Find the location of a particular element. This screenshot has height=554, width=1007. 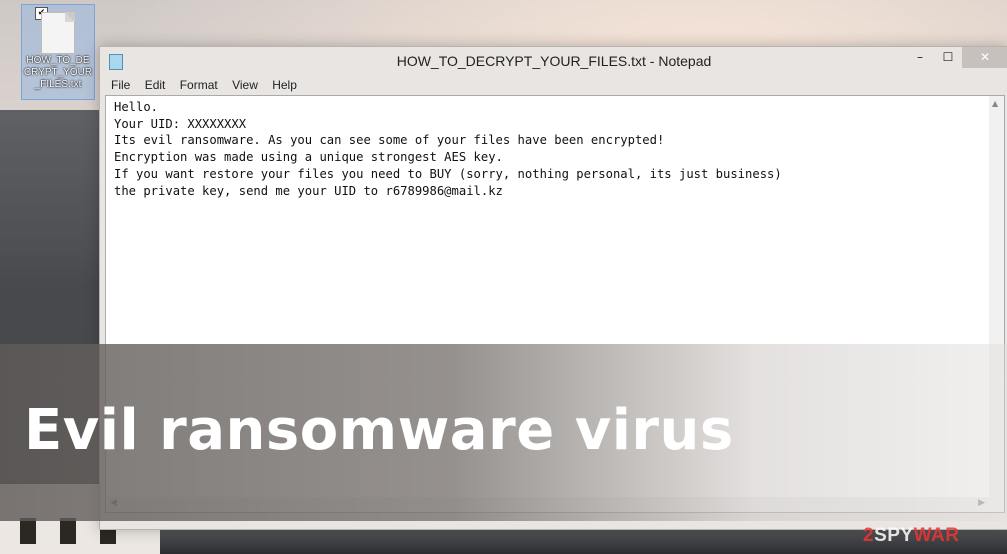

watermark-mid: SPY is located at coordinates (894, 535).